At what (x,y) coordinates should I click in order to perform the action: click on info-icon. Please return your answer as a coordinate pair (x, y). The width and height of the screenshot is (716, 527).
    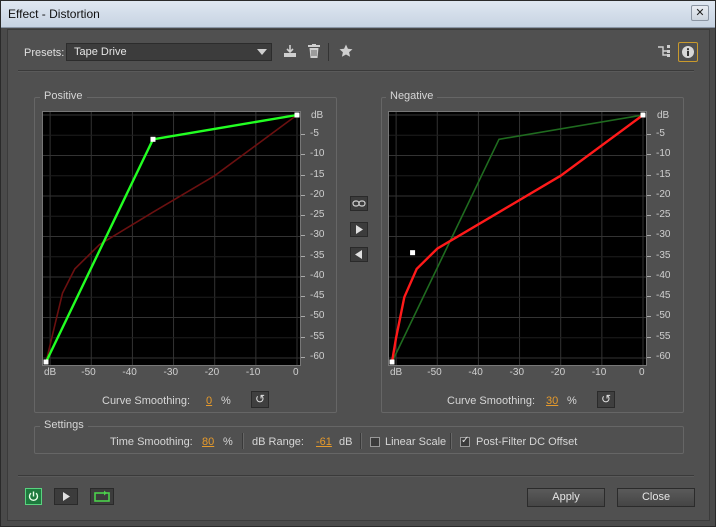
    Looking at the image, I should click on (688, 53).